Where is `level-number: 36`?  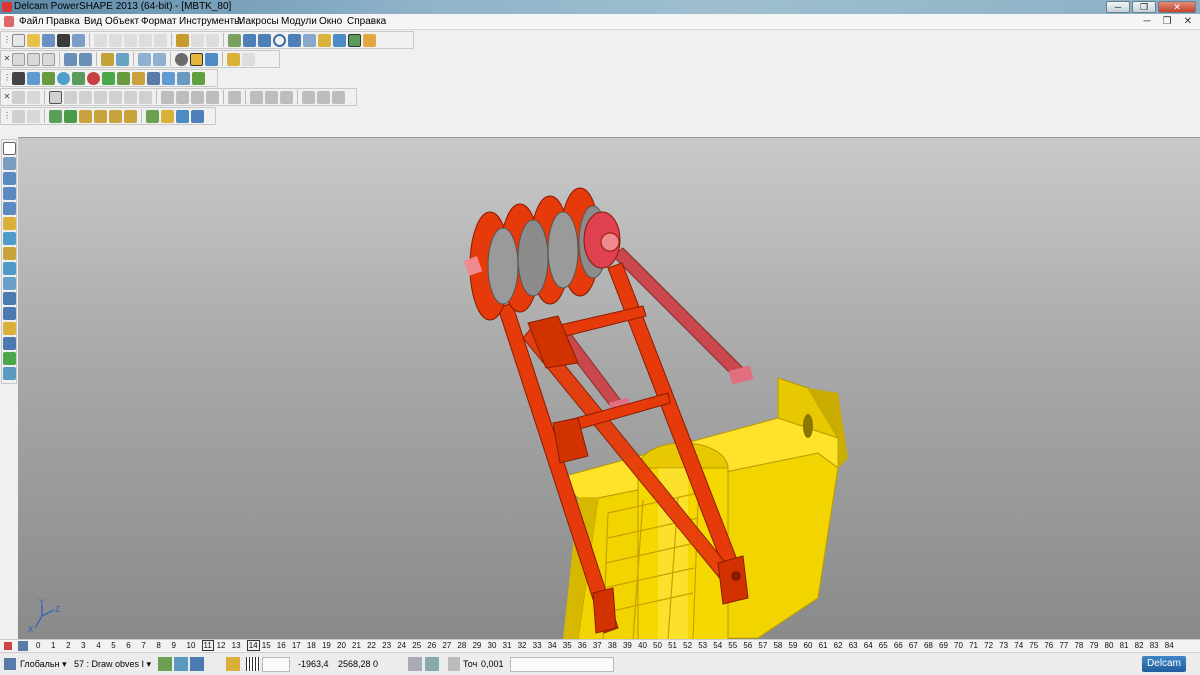
level-number: 36 is located at coordinates (582, 645).